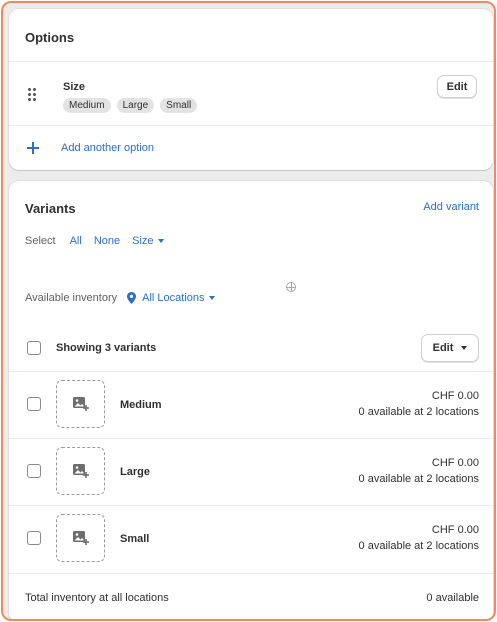 The image size is (497, 622). Describe the element at coordinates (50, 208) in the screenshot. I see `variants-title: Variants` at that location.